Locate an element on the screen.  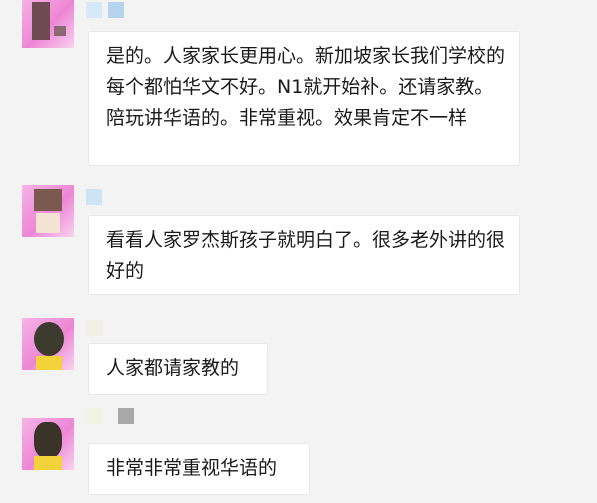
message-bubble: 人家都请家教的 is located at coordinates (178, 369).